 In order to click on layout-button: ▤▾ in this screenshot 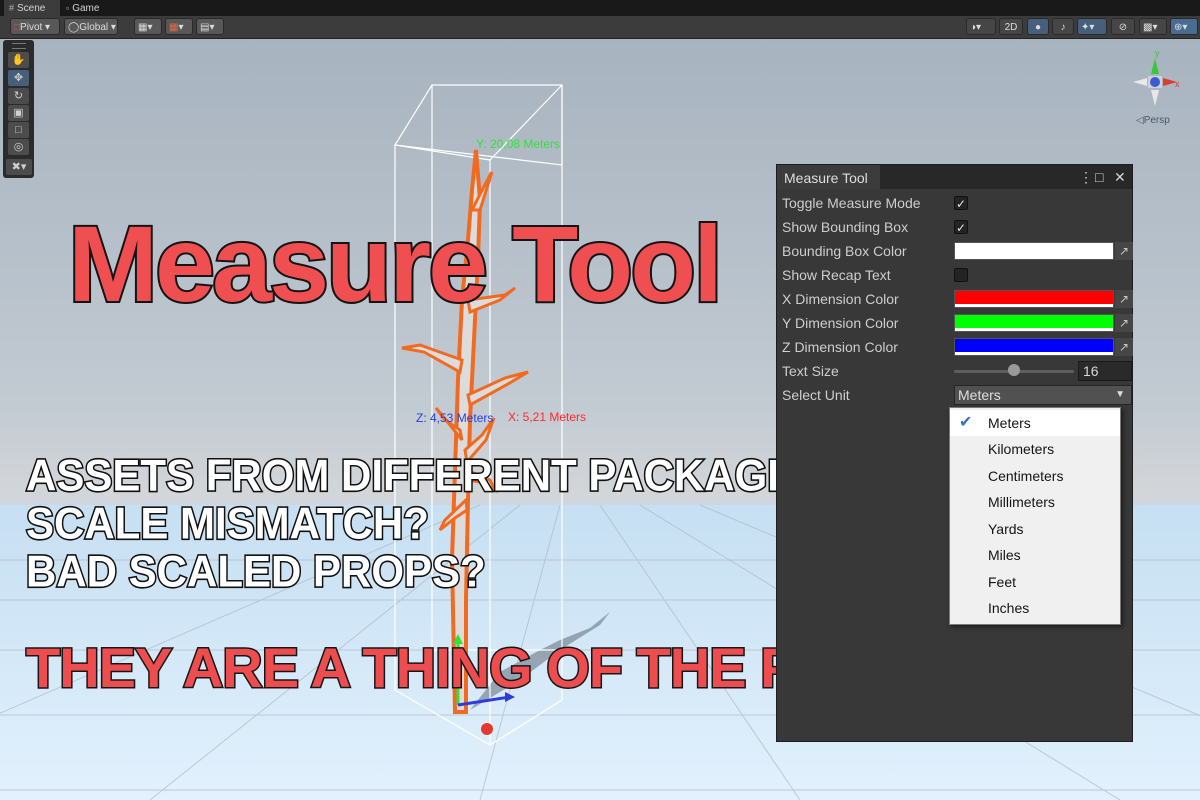, I will do `click(210, 26)`.